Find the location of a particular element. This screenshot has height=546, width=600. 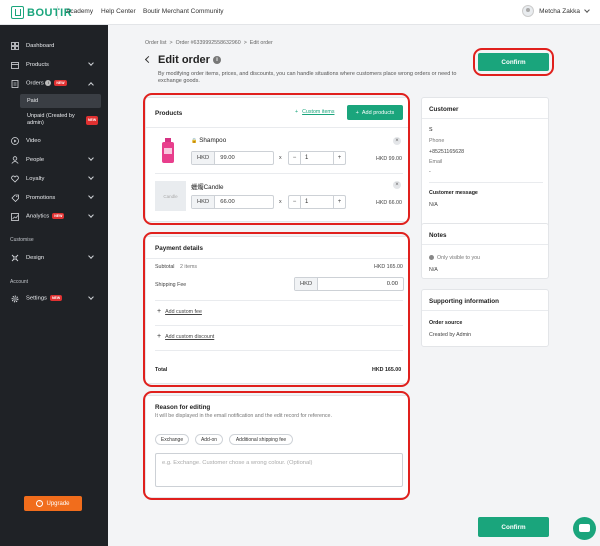

upgrade-button: ↑ Upgrade is located at coordinates (53, 503).